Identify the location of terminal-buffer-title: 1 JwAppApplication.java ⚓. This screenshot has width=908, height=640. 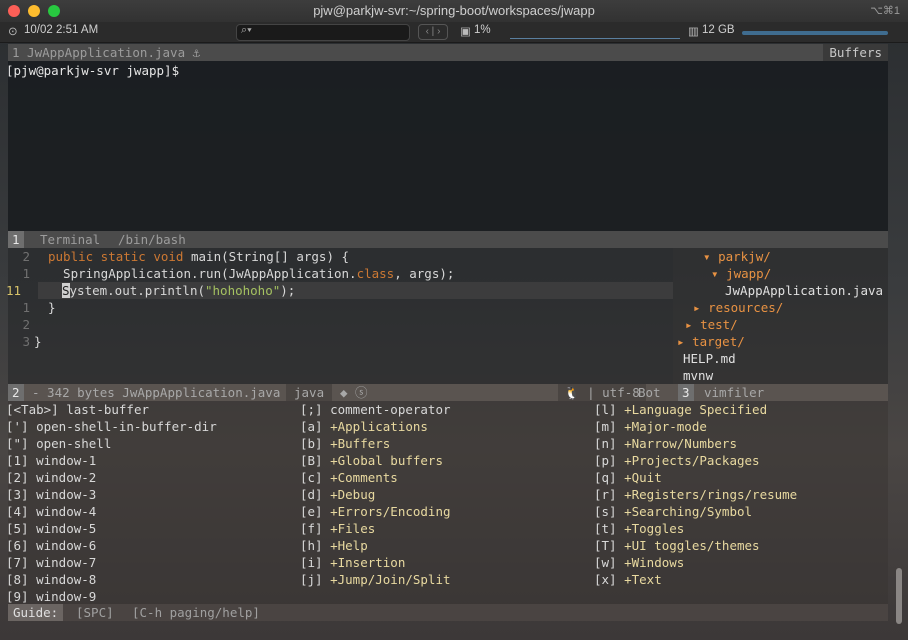
(106, 52).